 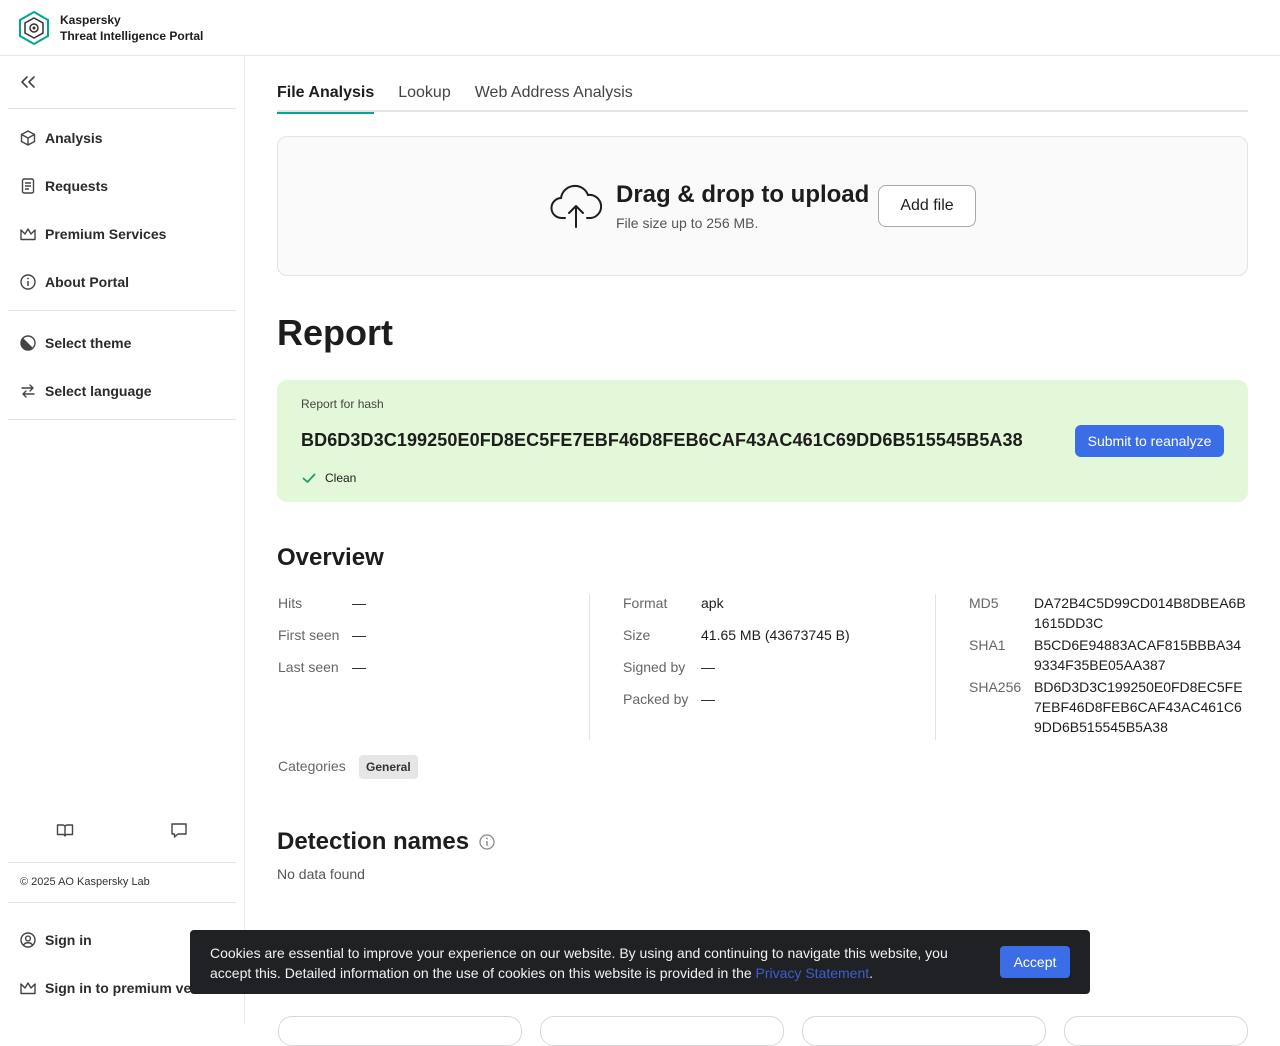 I want to click on format-label: Format, so click(x=645, y=603).